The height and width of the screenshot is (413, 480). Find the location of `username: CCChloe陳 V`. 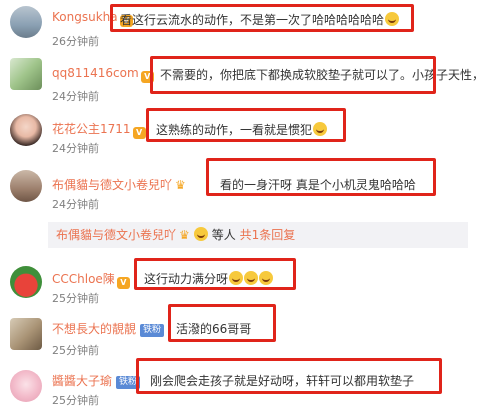

username: CCChloe陳 V is located at coordinates (91, 279).